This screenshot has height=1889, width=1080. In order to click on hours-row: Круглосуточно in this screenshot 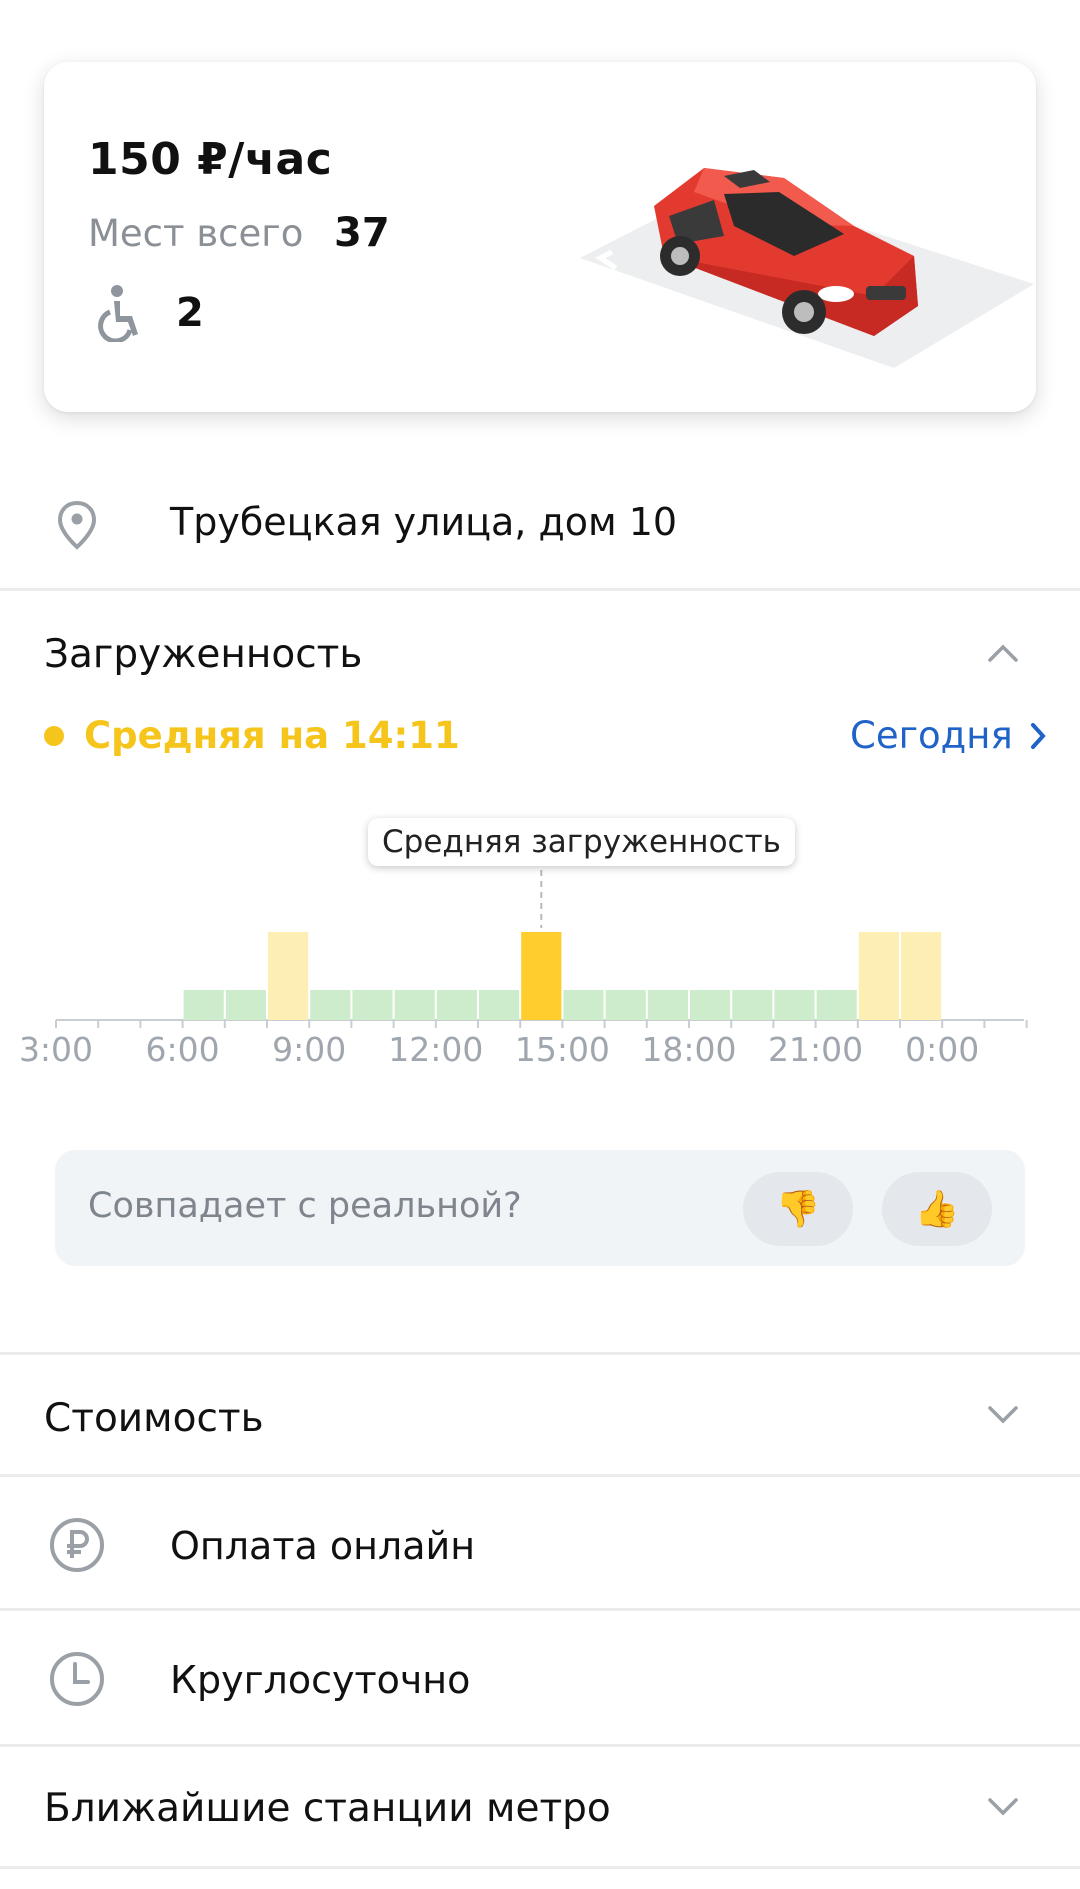, I will do `click(320, 1680)`.